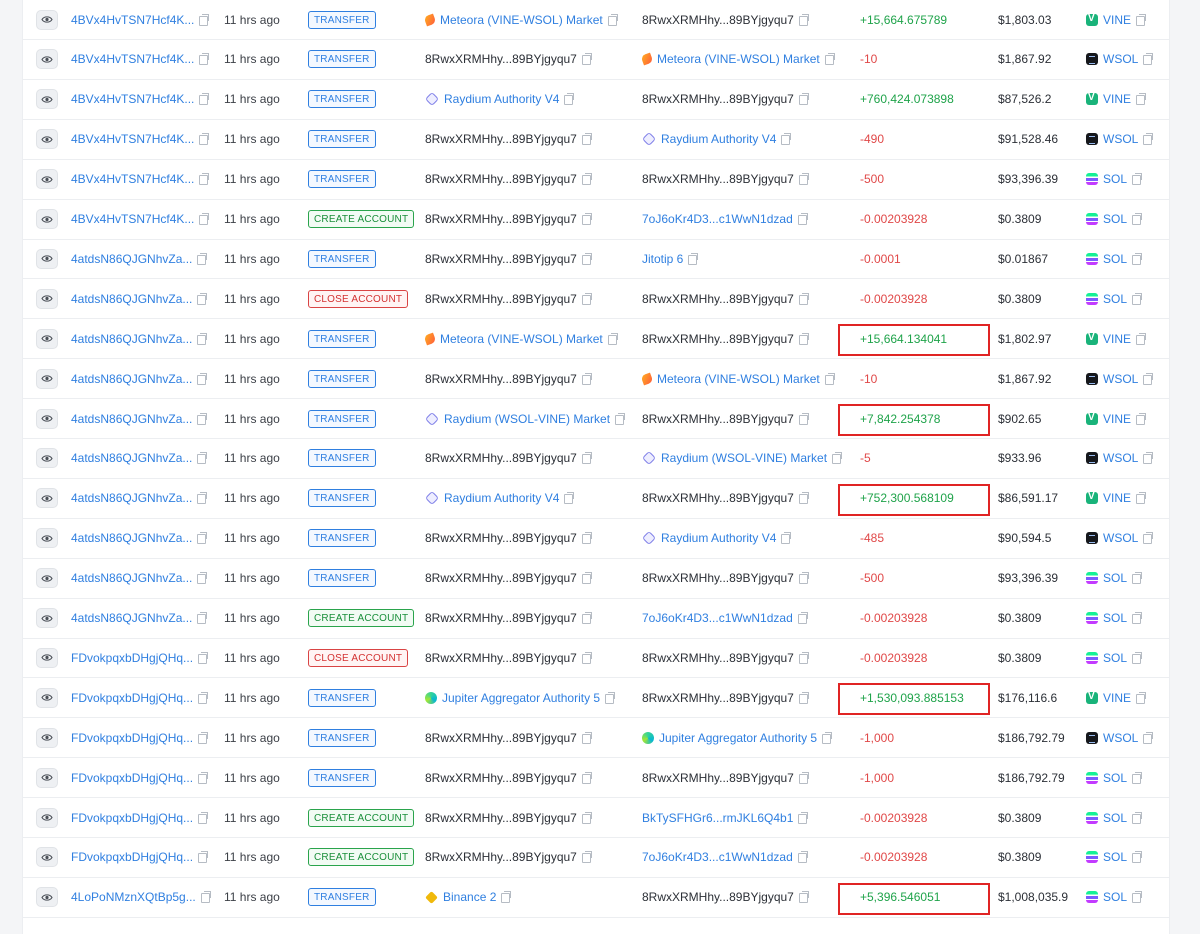  What do you see at coordinates (717, 818) in the screenshot?
I see `to-address: BkTySFHGr6...rmJKL6Q4b1` at bounding box center [717, 818].